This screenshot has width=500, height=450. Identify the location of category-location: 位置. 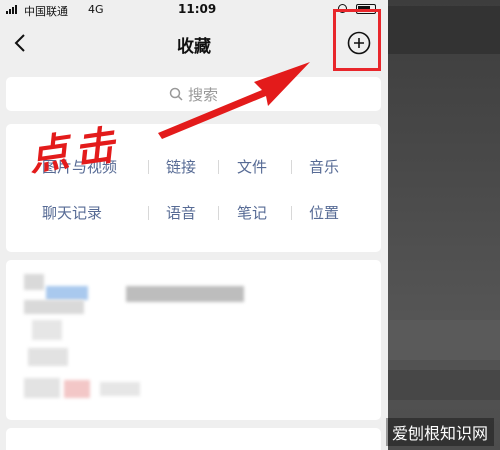
(324, 212).